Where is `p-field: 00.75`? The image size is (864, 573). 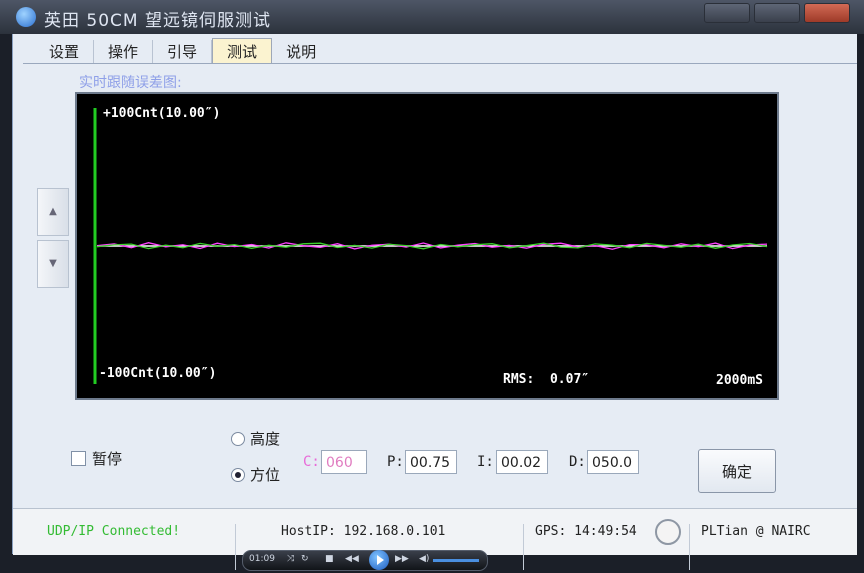 p-field: 00.75 is located at coordinates (431, 462).